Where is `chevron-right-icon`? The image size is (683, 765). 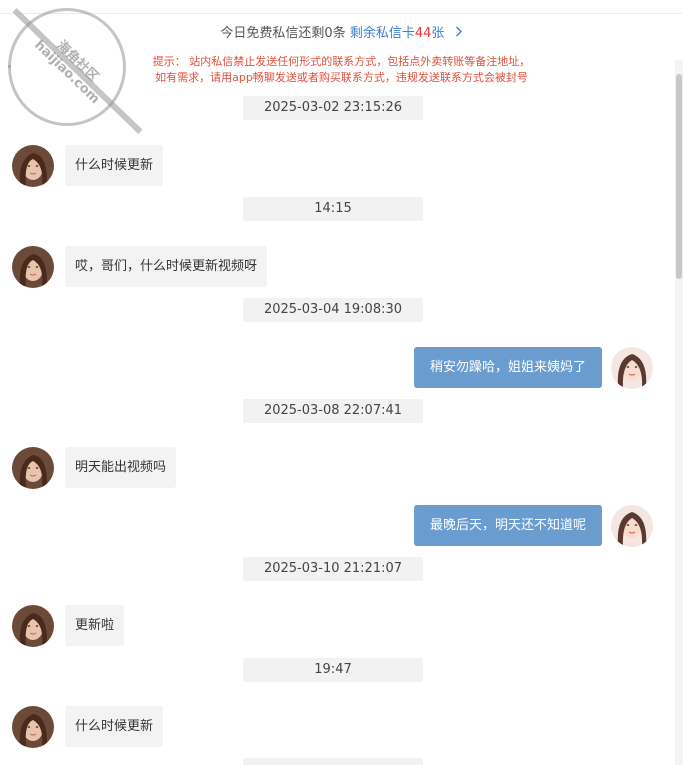
chevron-right-icon is located at coordinates (459, 34).